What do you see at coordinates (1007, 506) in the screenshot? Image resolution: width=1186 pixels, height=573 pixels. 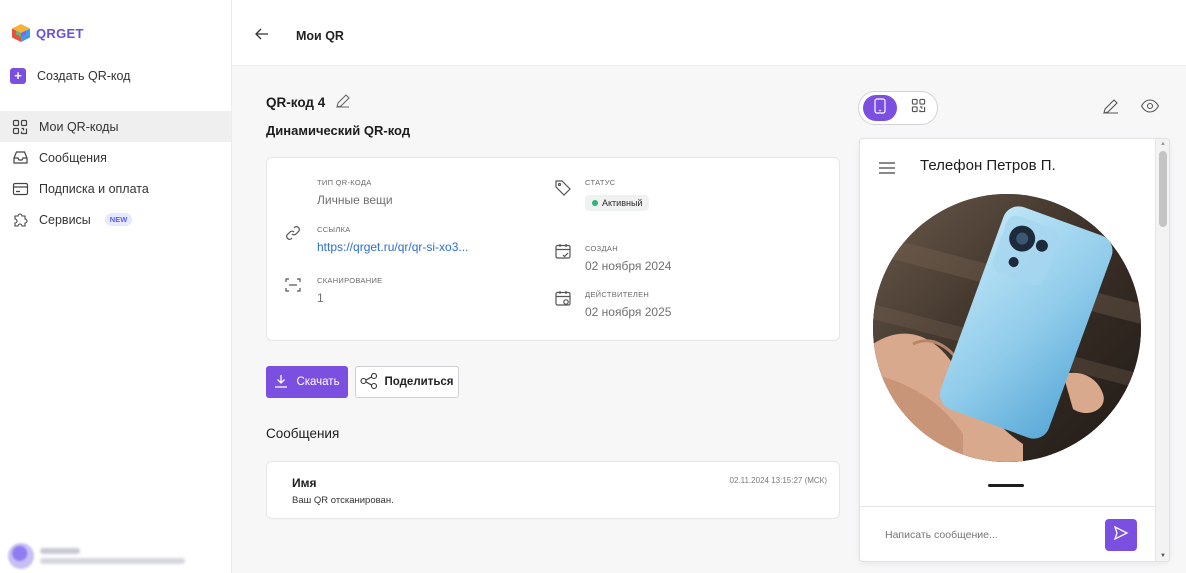 I see `divider` at bounding box center [1007, 506].